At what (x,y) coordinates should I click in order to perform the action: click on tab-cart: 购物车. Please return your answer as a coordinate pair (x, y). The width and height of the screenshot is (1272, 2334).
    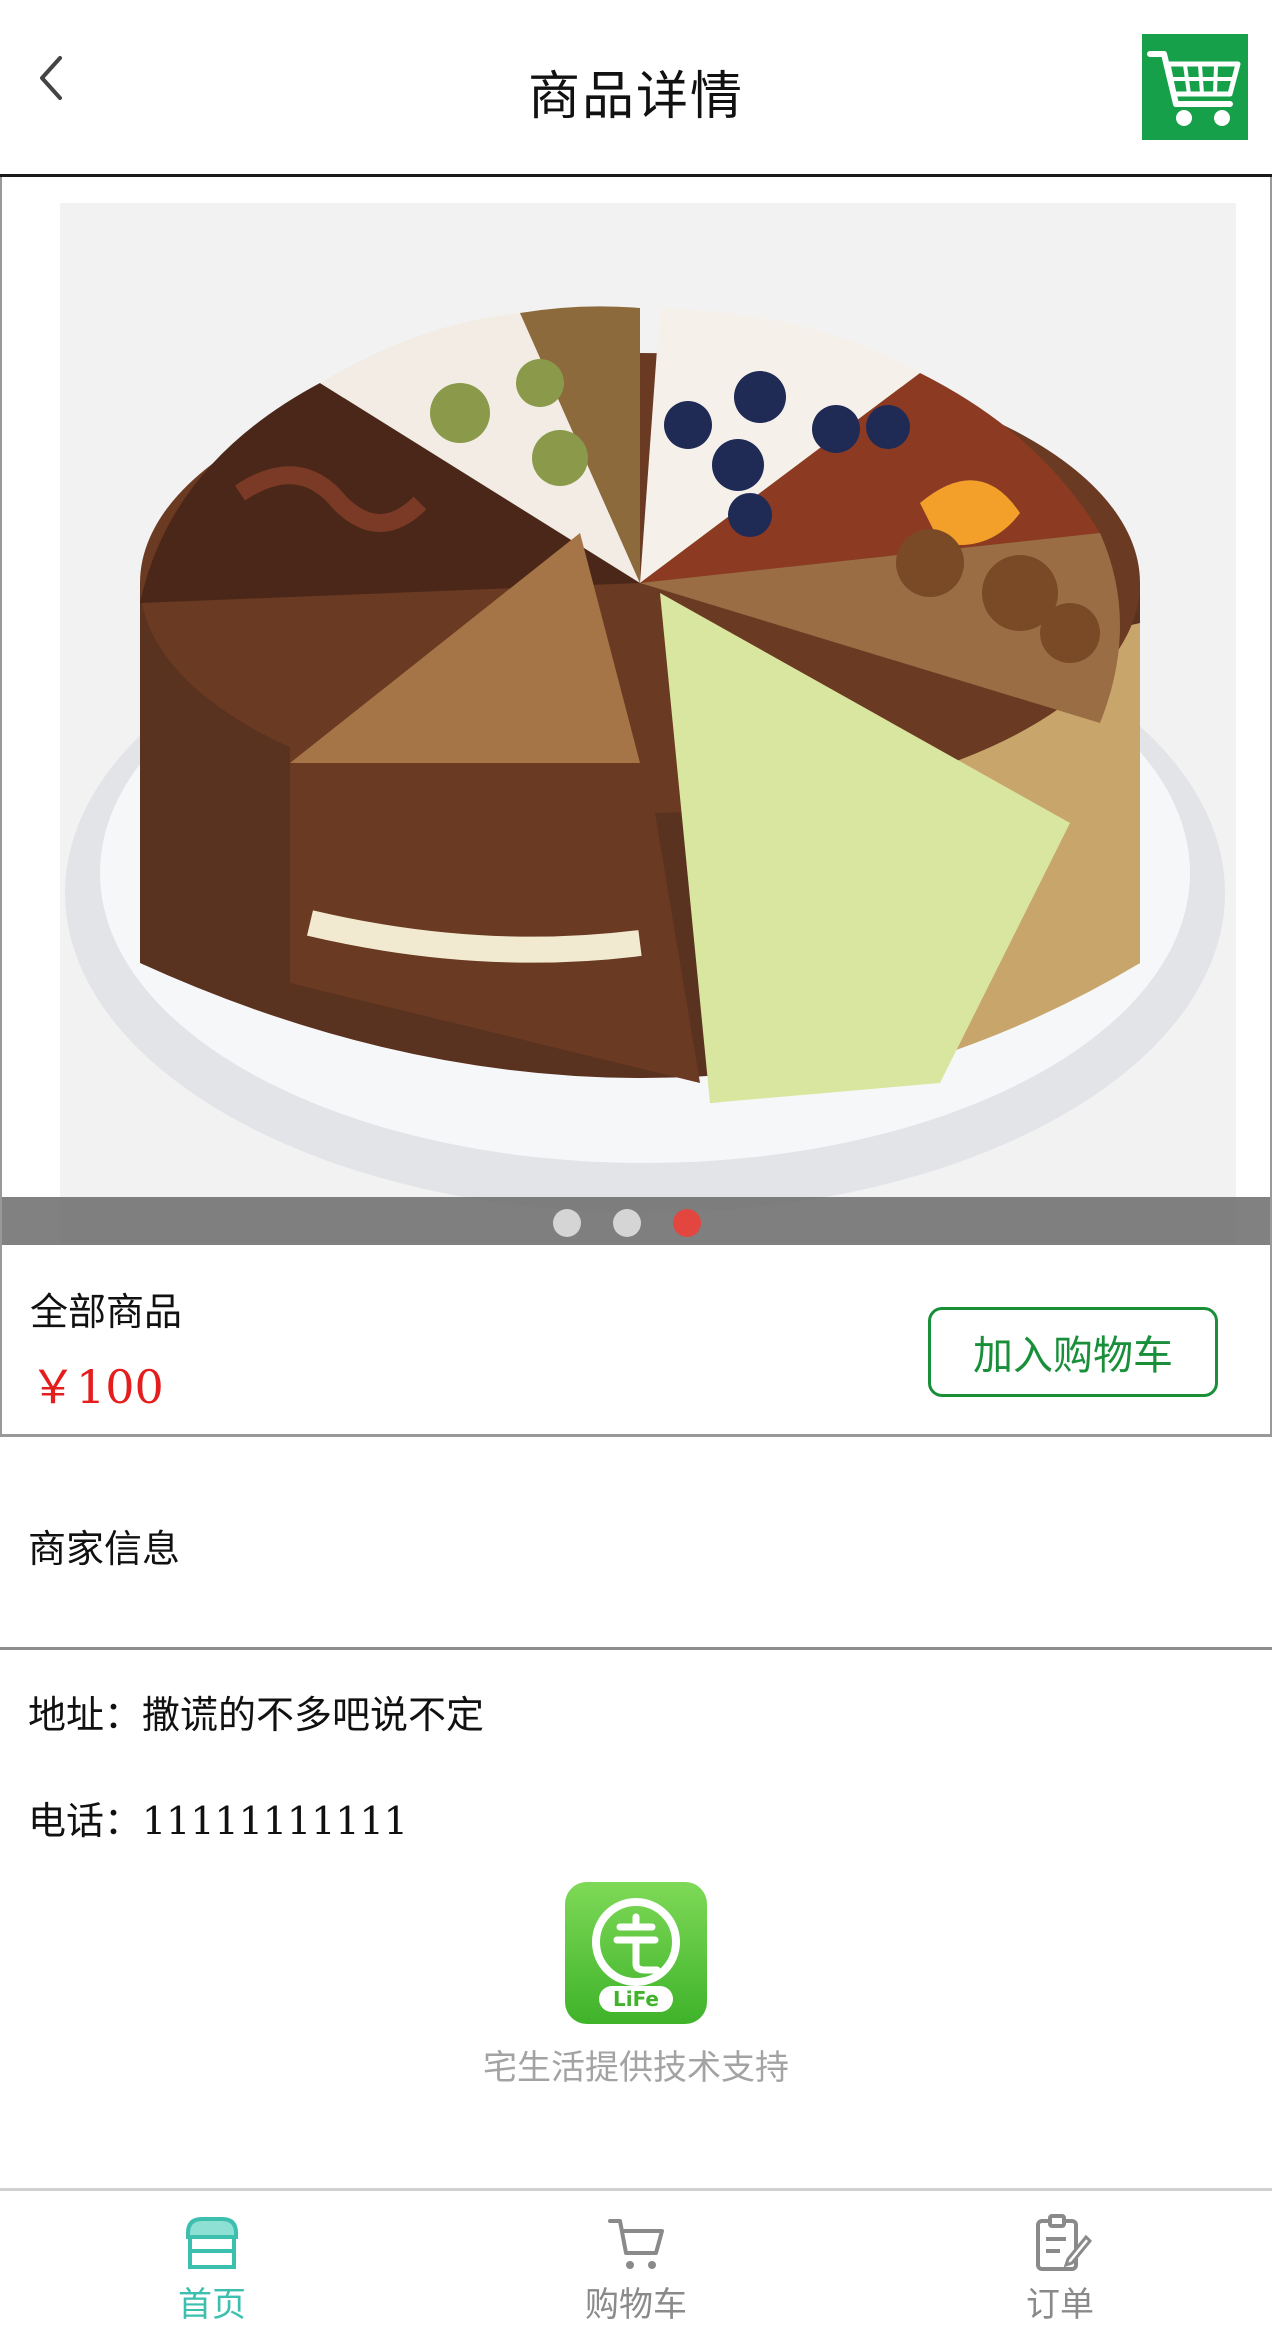
    Looking at the image, I should click on (636, 2262).